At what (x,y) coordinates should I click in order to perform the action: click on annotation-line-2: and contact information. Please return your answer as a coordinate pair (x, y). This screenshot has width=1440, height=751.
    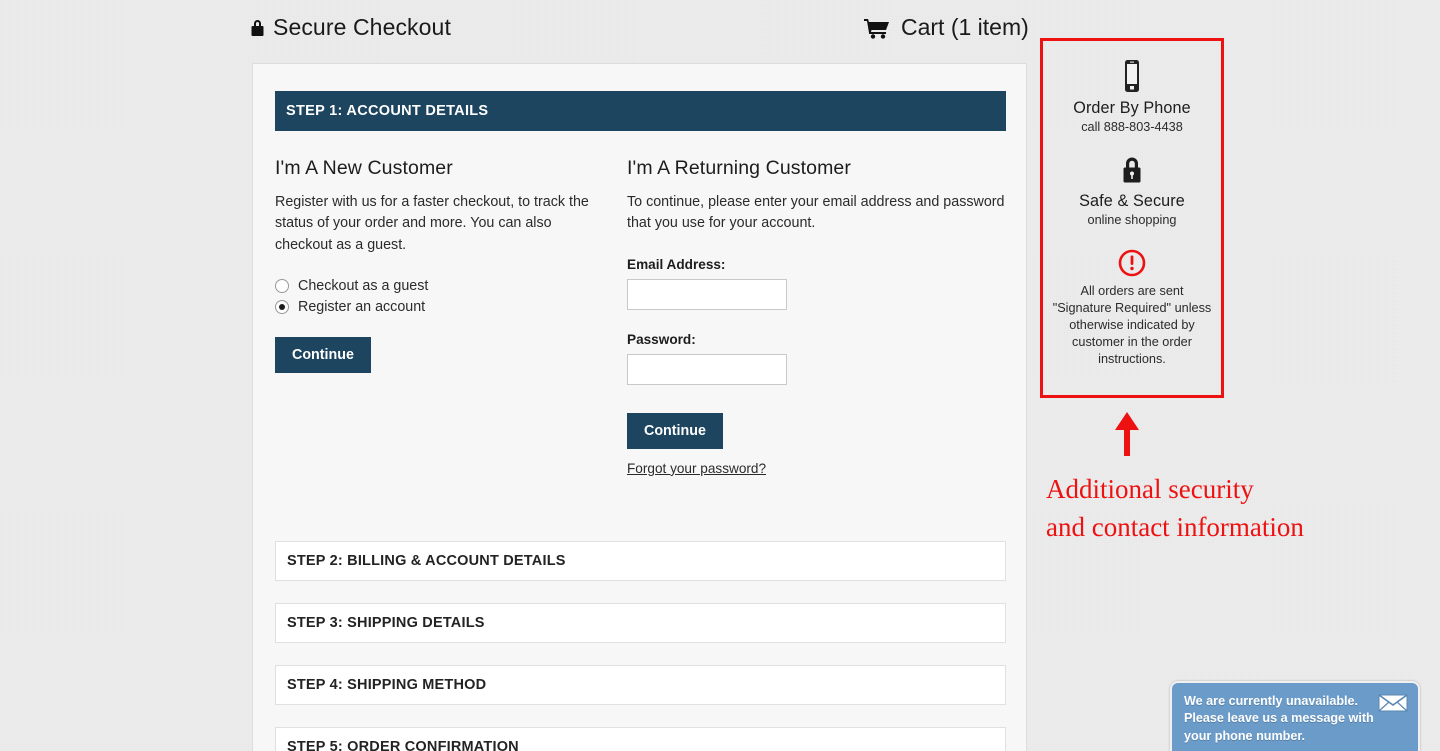
    Looking at the image, I should click on (1175, 527).